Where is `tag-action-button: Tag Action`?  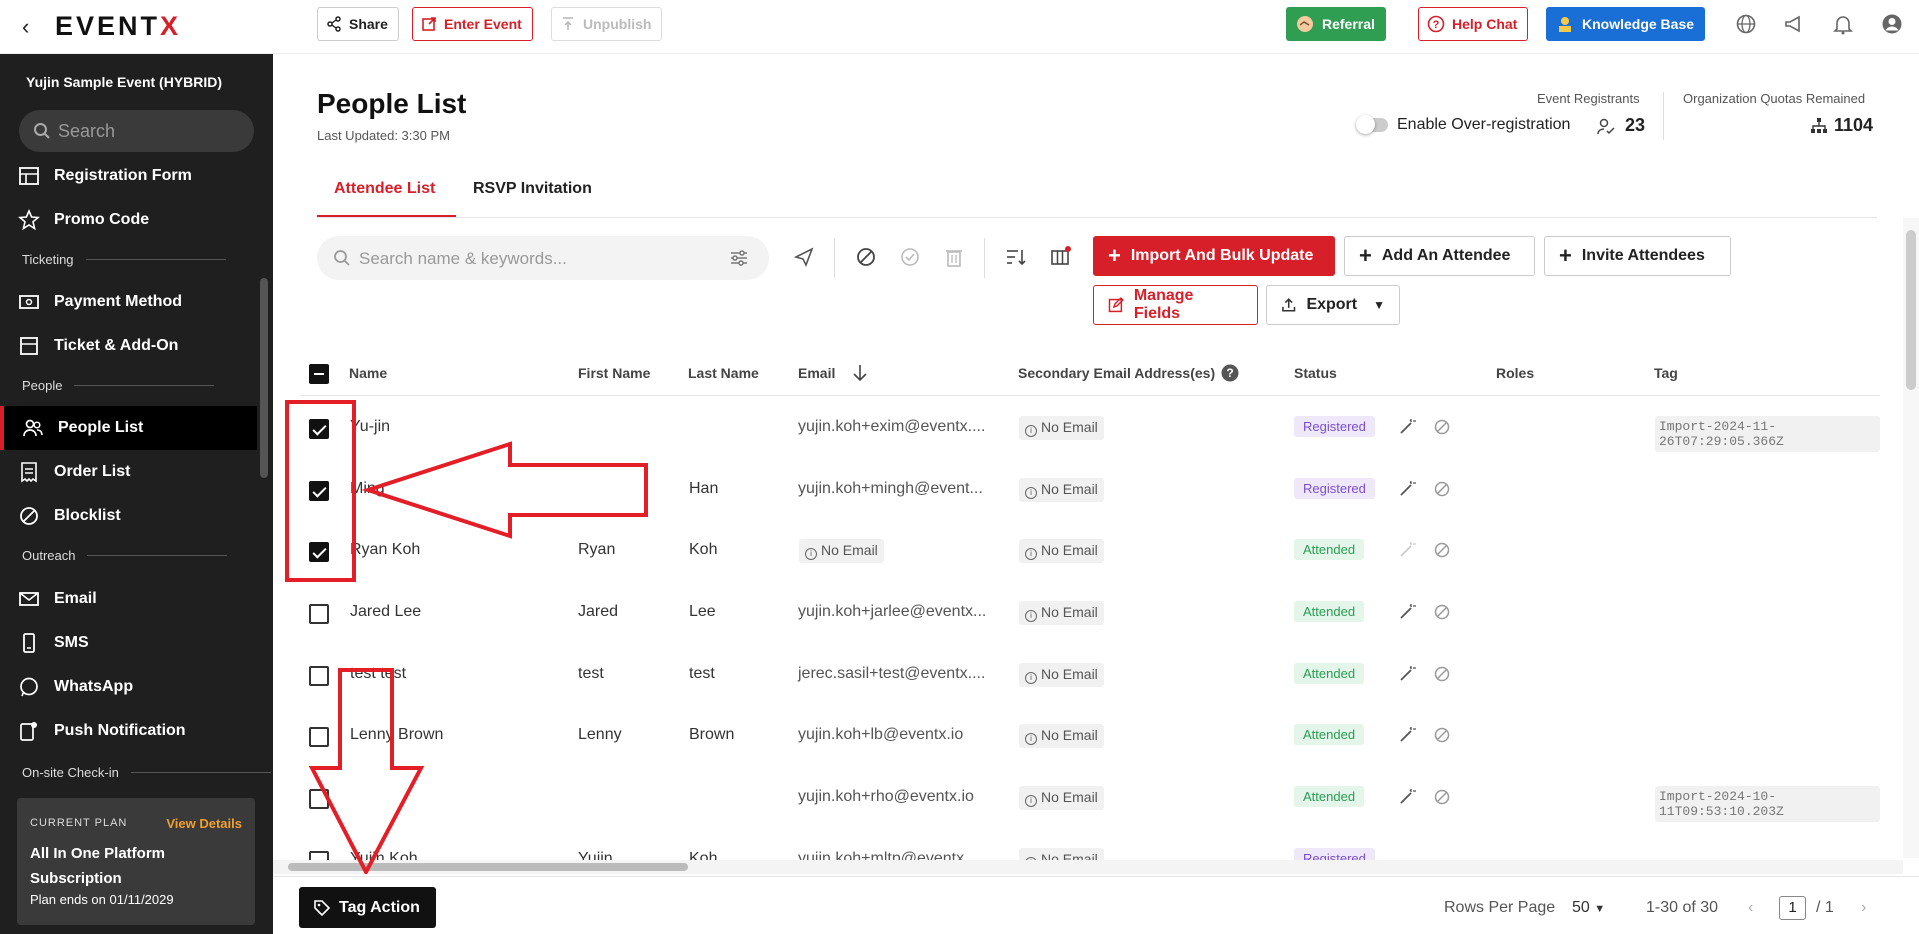 tag-action-button: Tag Action is located at coordinates (367, 907).